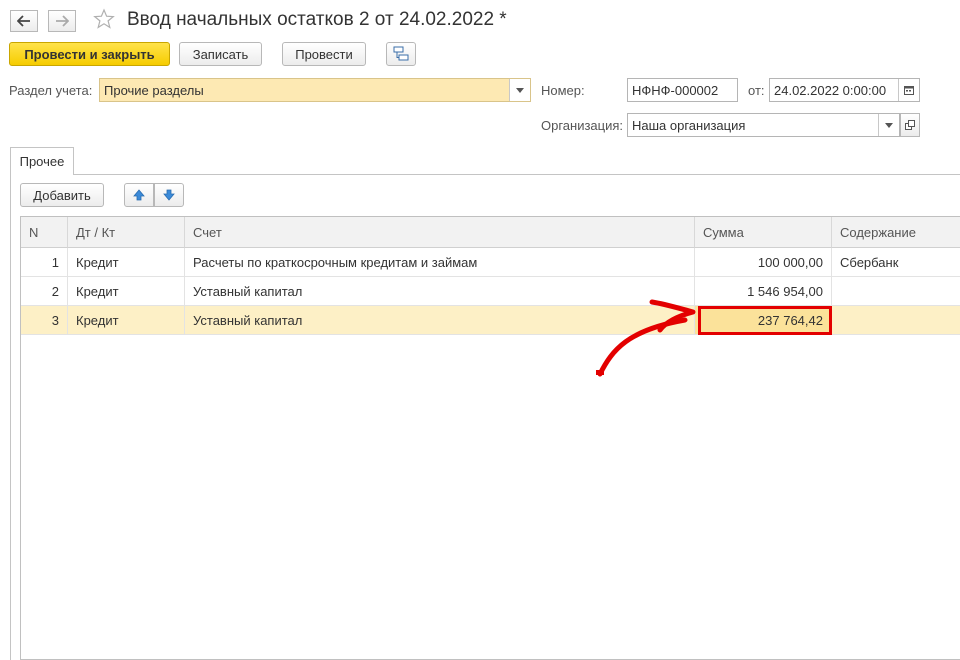 This screenshot has height=660, width=960. What do you see at coordinates (44, 320) in the screenshot?
I see `row-number: 3` at bounding box center [44, 320].